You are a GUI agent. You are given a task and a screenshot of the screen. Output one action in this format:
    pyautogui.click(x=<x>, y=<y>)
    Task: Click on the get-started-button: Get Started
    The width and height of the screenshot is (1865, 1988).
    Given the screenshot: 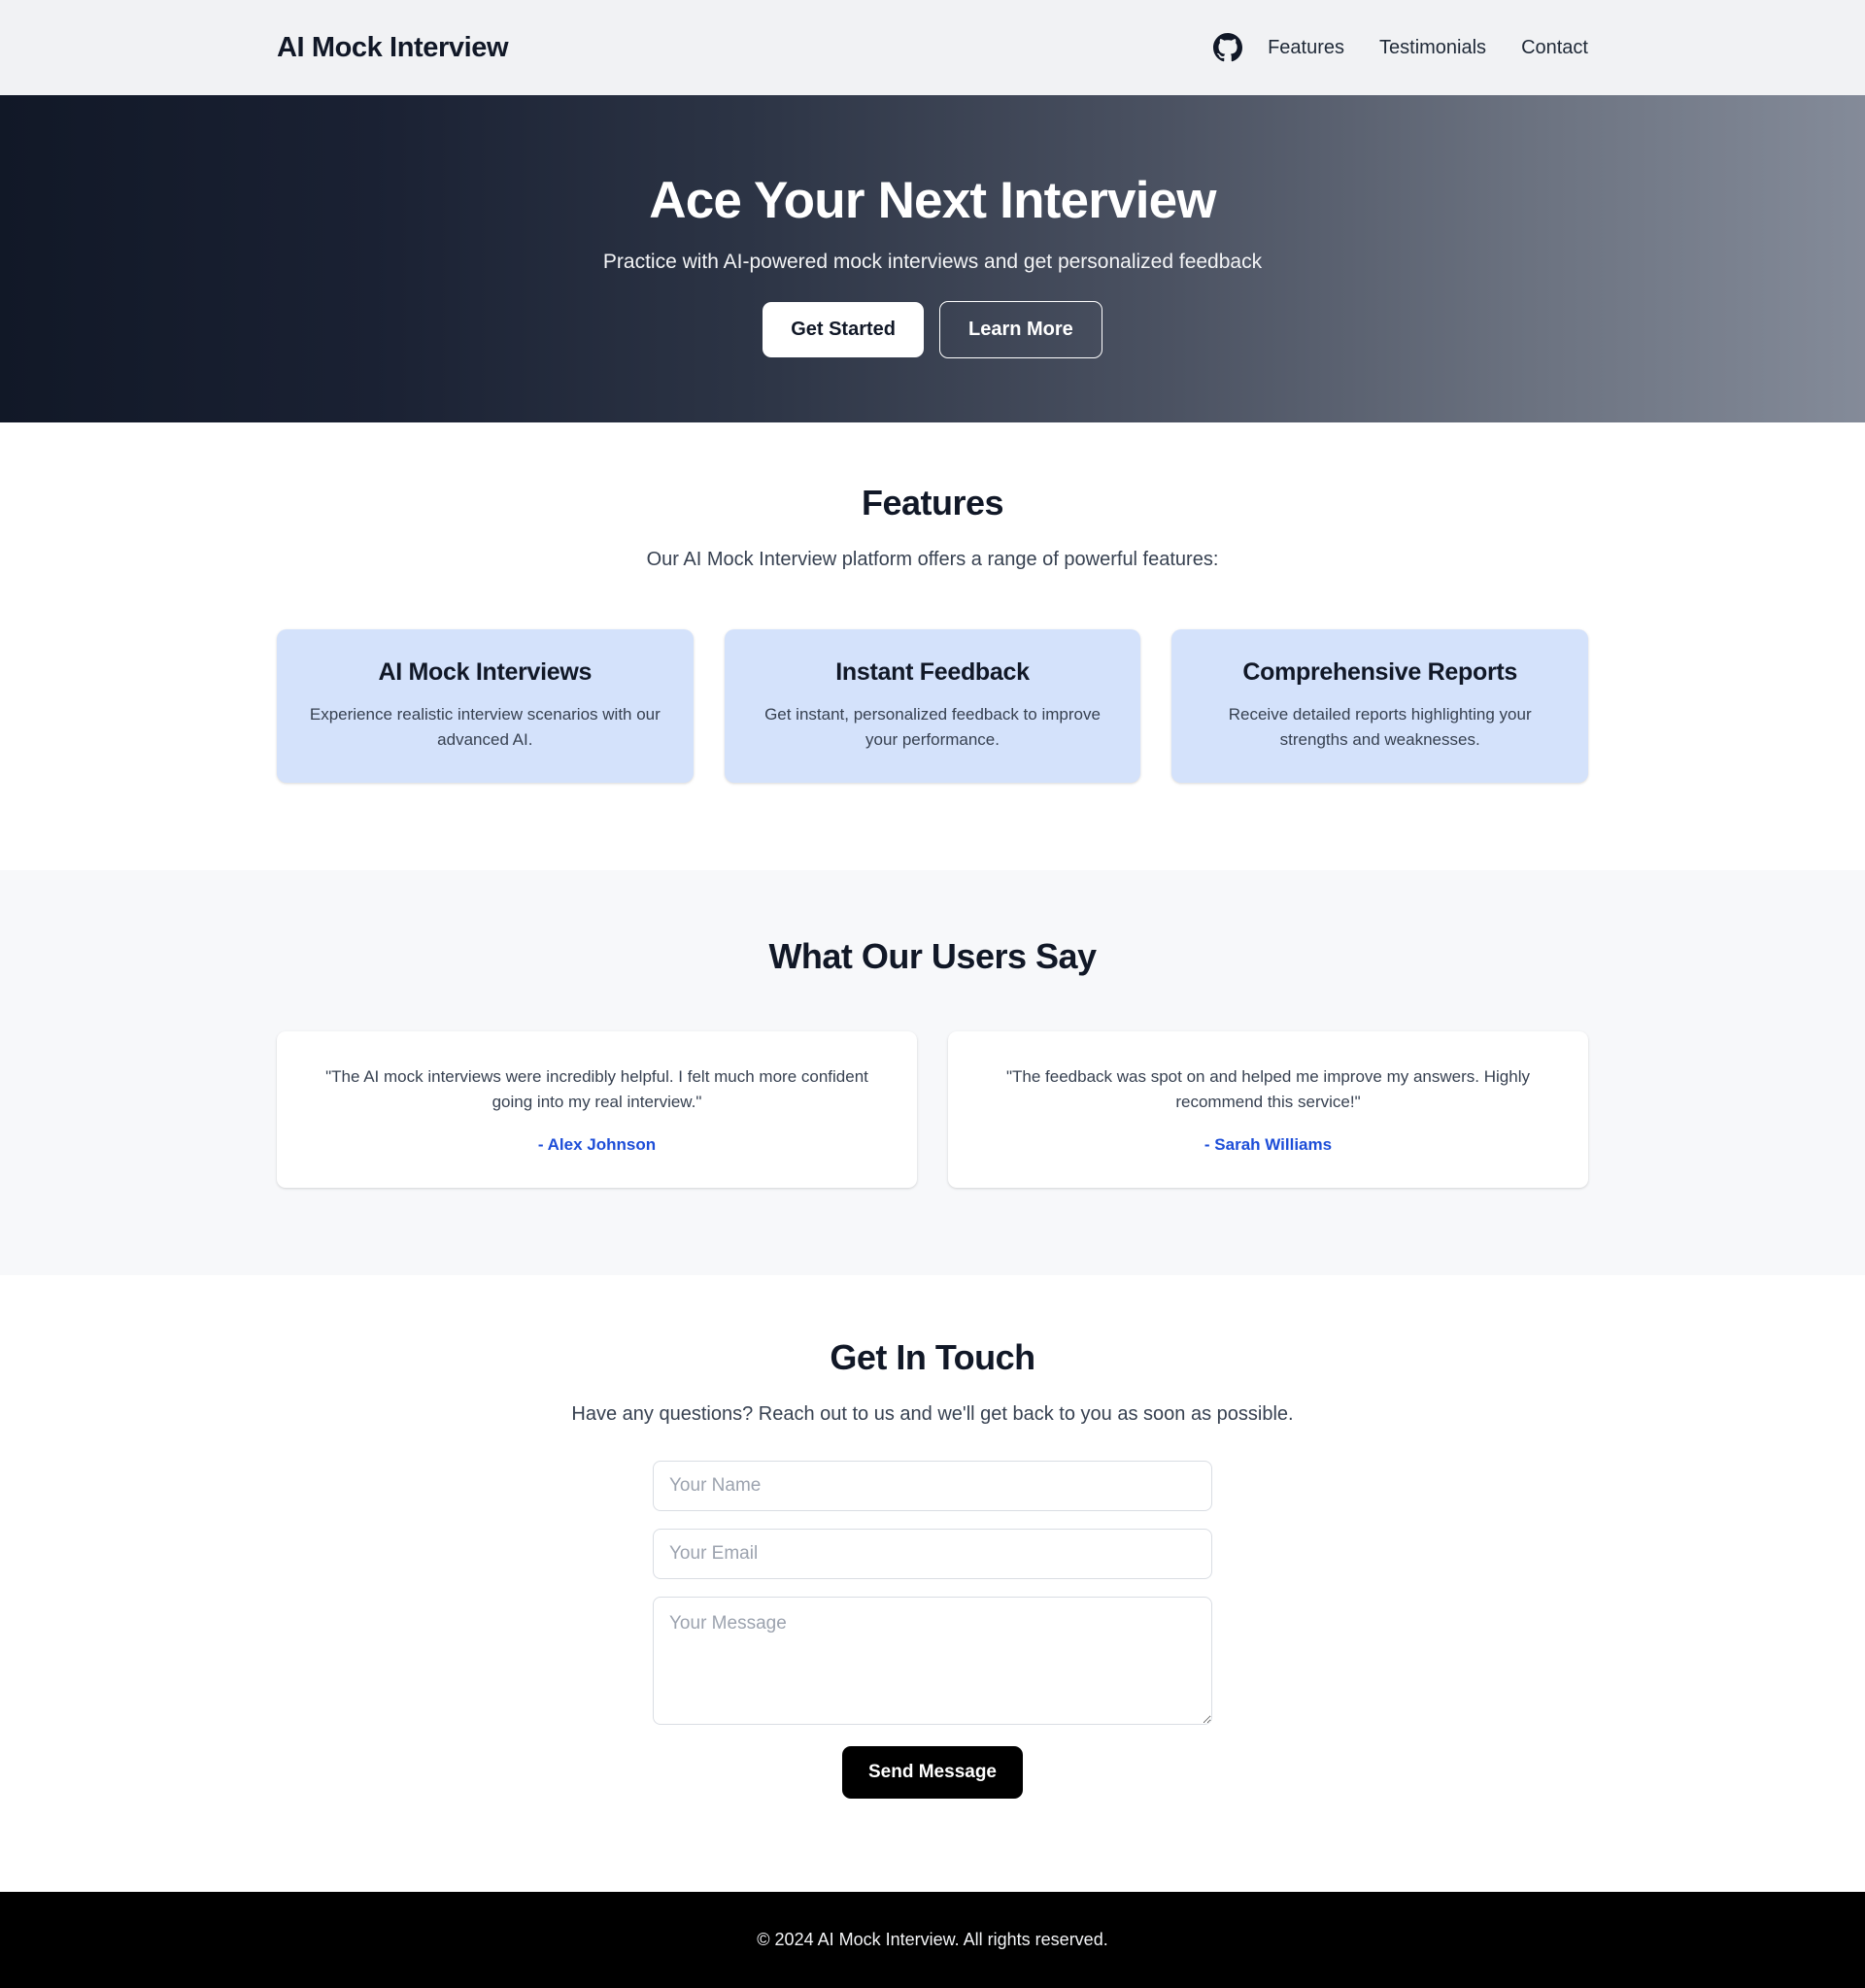 What is the action you would take?
    pyautogui.click(x=843, y=330)
    